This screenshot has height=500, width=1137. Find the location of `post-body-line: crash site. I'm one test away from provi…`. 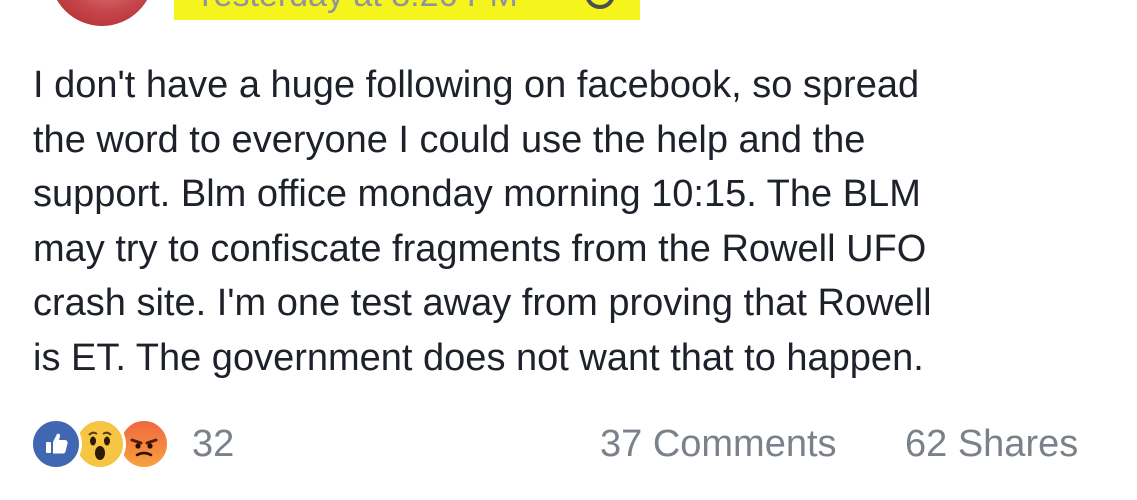

post-body-line: crash site. I'm one test away from provi… is located at coordinates (482, 303).